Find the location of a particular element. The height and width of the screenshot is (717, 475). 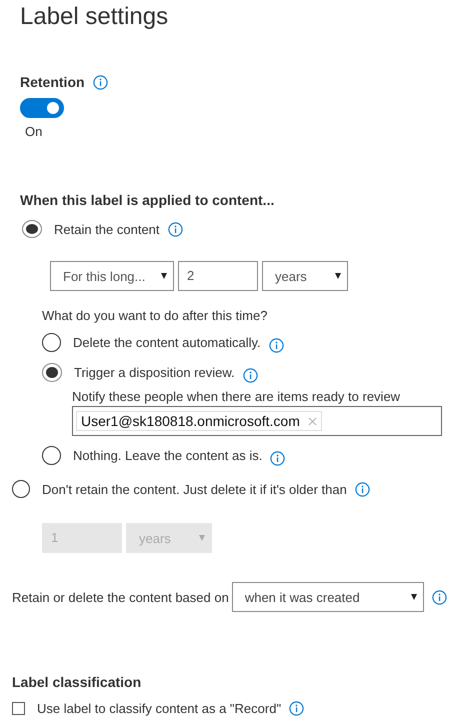

option-label: Nothing. Leave the content as is. is located at coordinates (167, 455).